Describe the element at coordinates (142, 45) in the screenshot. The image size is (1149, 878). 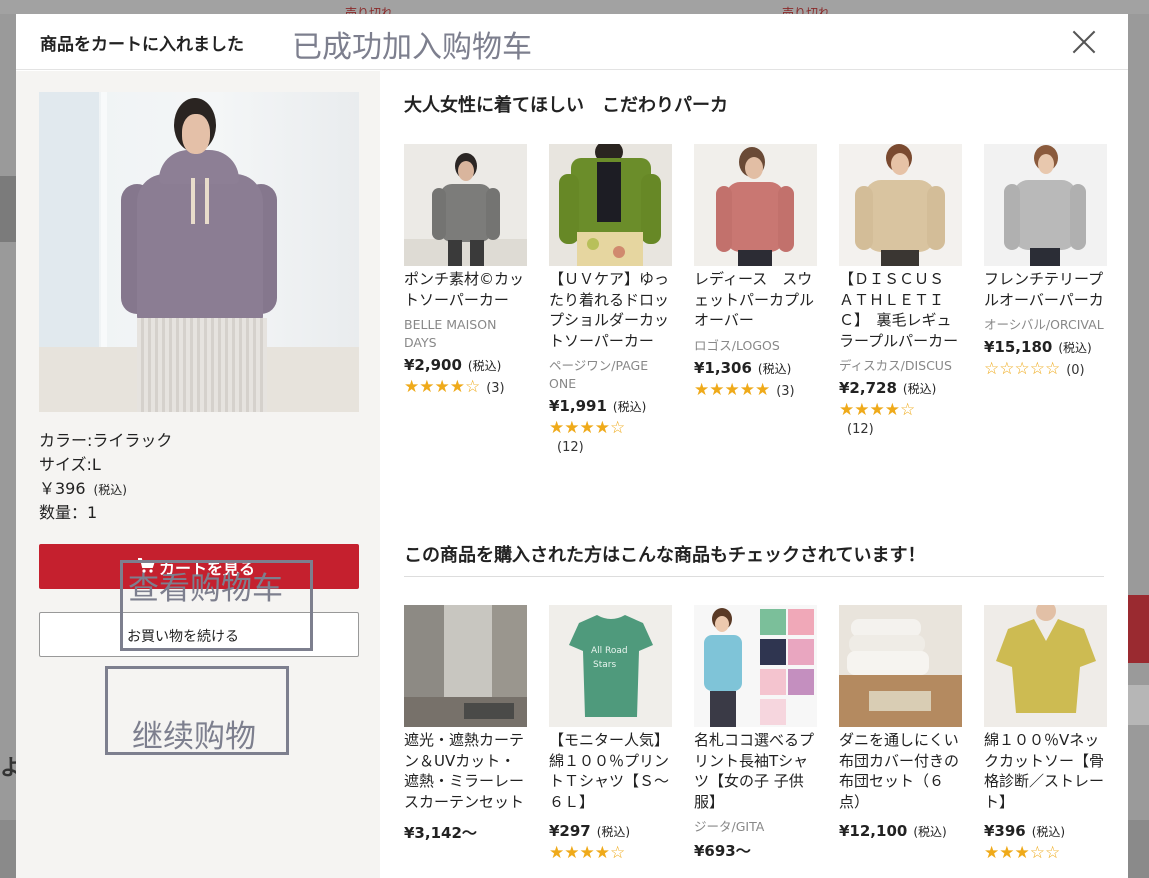
I see `modal-title: 商品をカートに入れました` at that location.